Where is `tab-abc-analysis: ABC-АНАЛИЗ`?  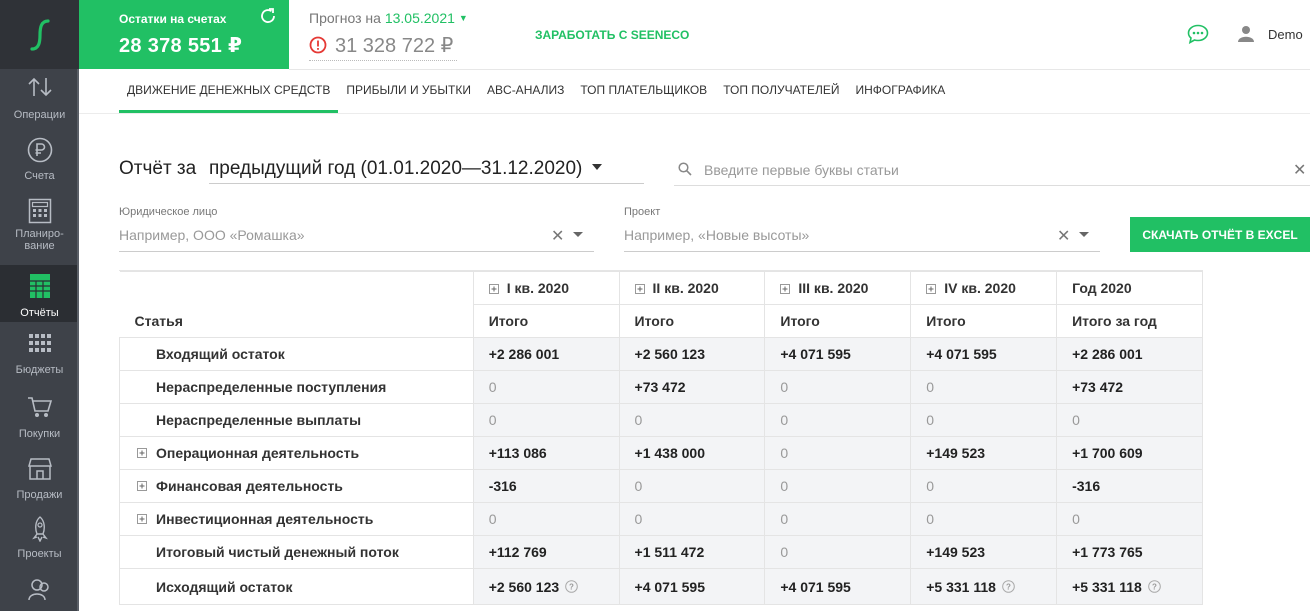 tab-abc-analysis: ABC-АНАЛИЗ is located at coordinates (525, 98).